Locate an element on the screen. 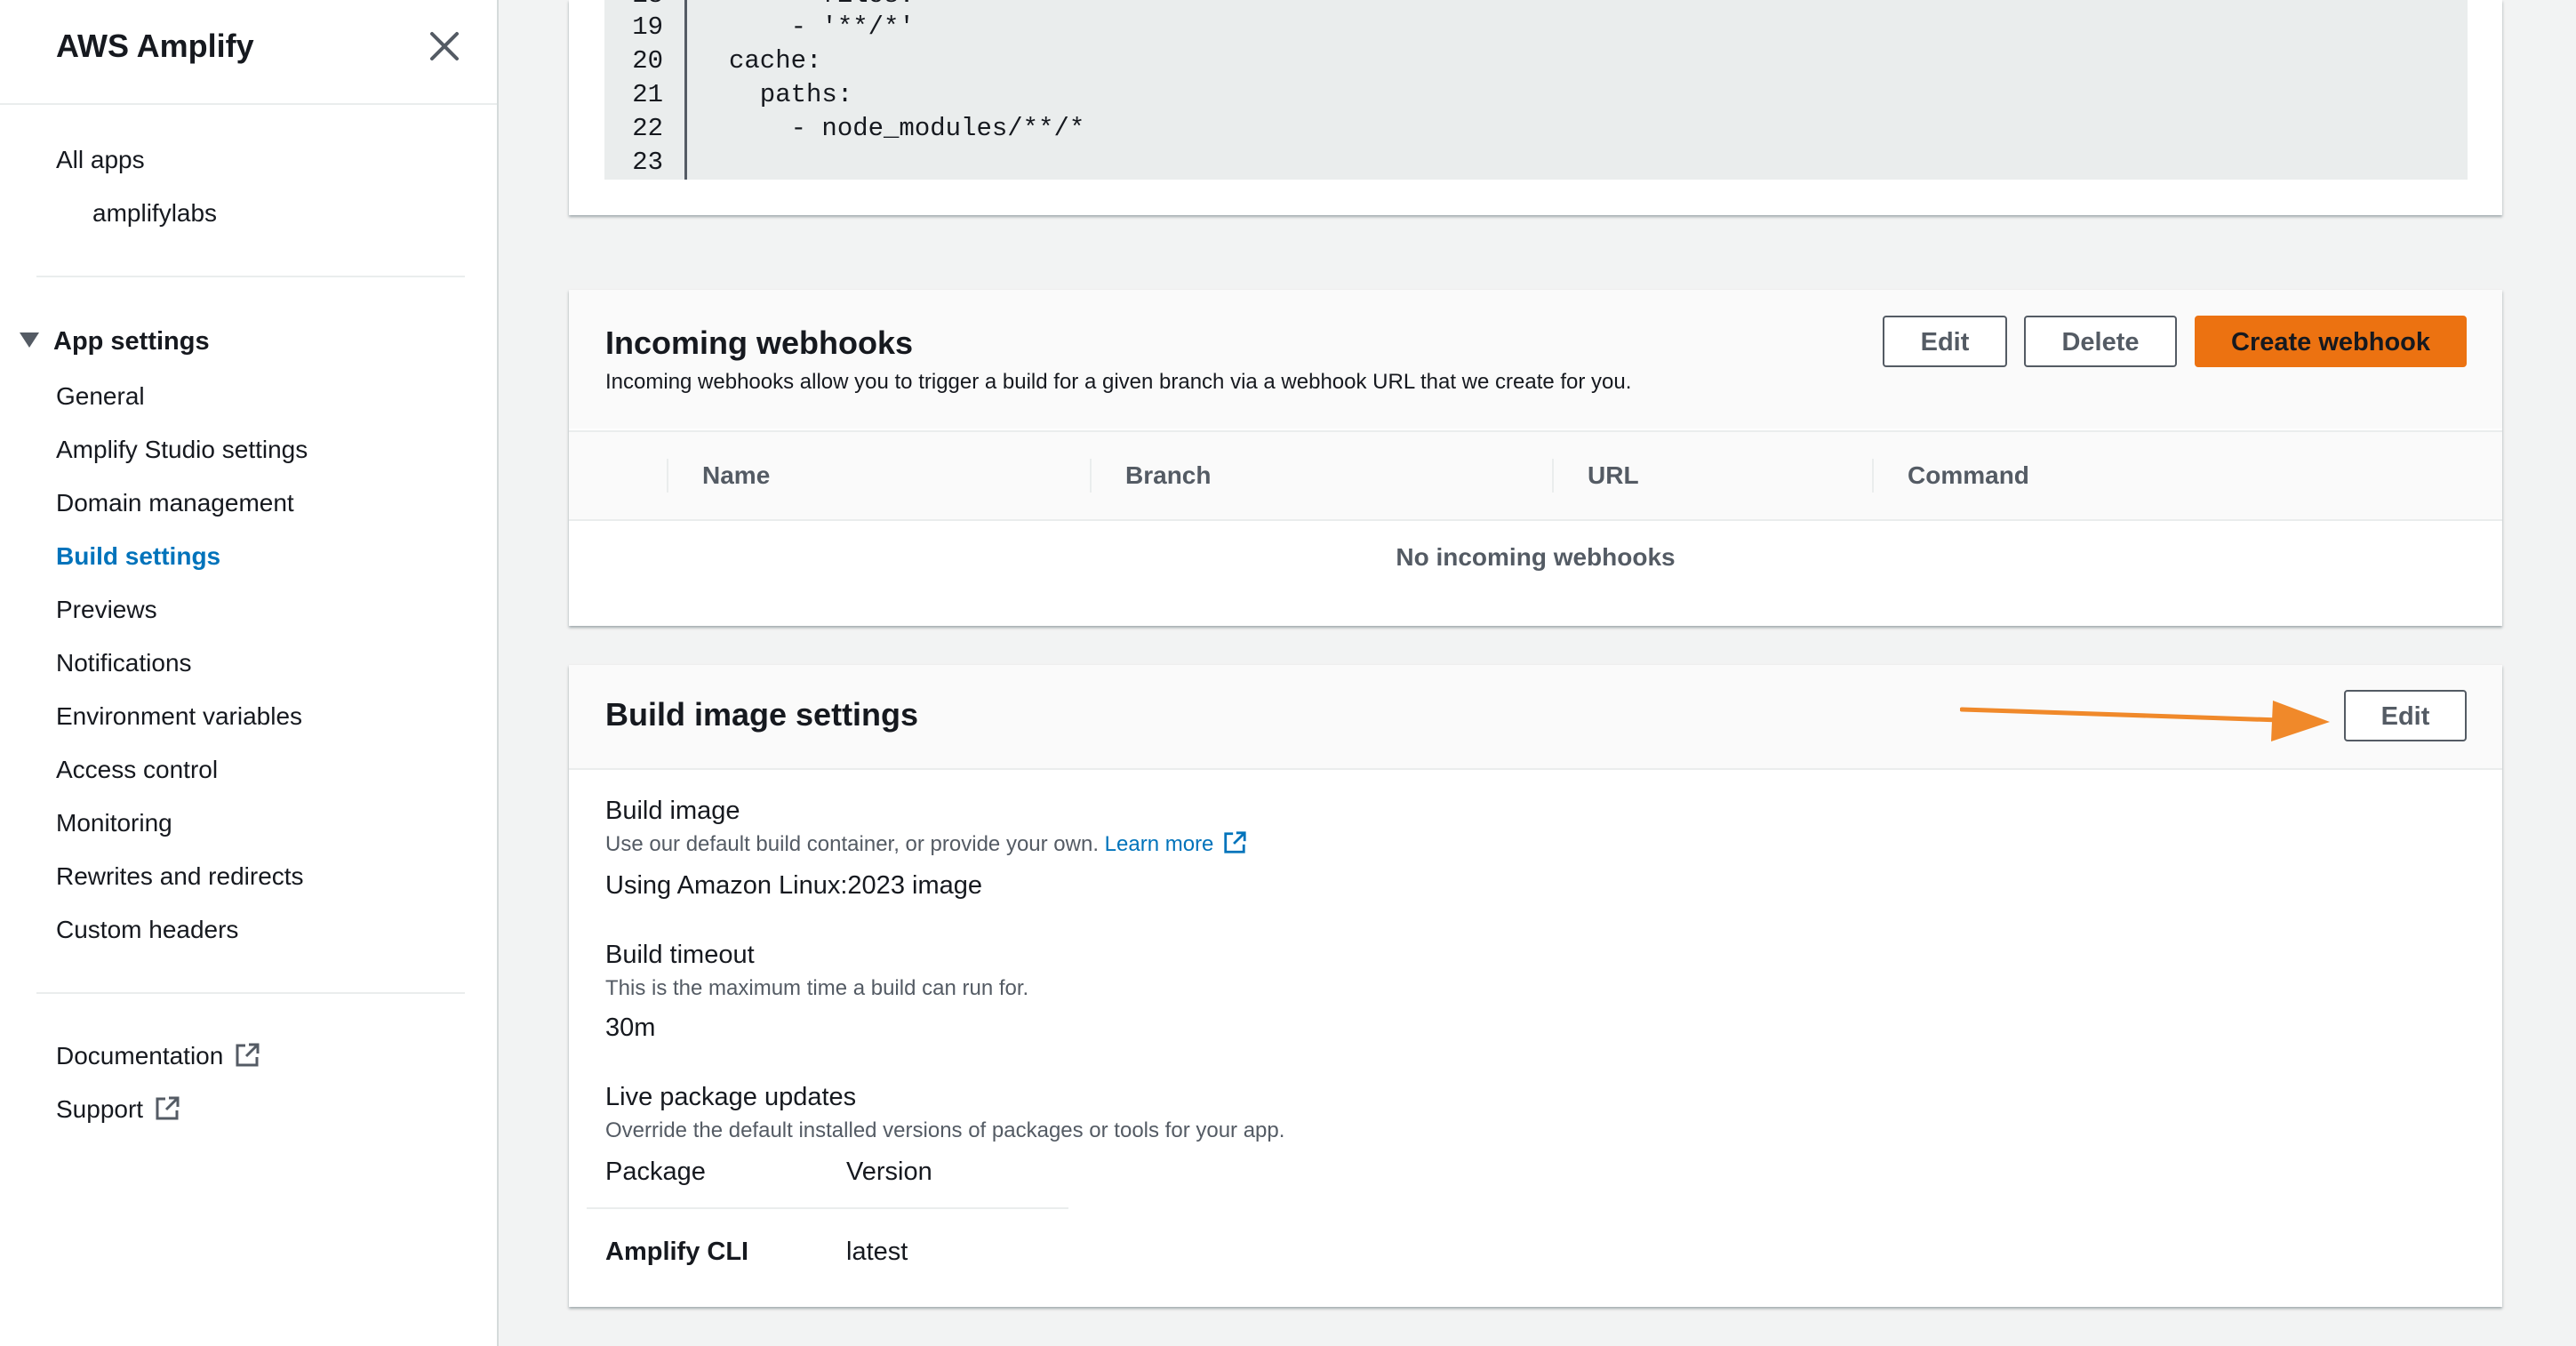 The height and width of the screenshot is (1346, 2576). build-image-title: Build image settings is located at coordinates (762, 714).